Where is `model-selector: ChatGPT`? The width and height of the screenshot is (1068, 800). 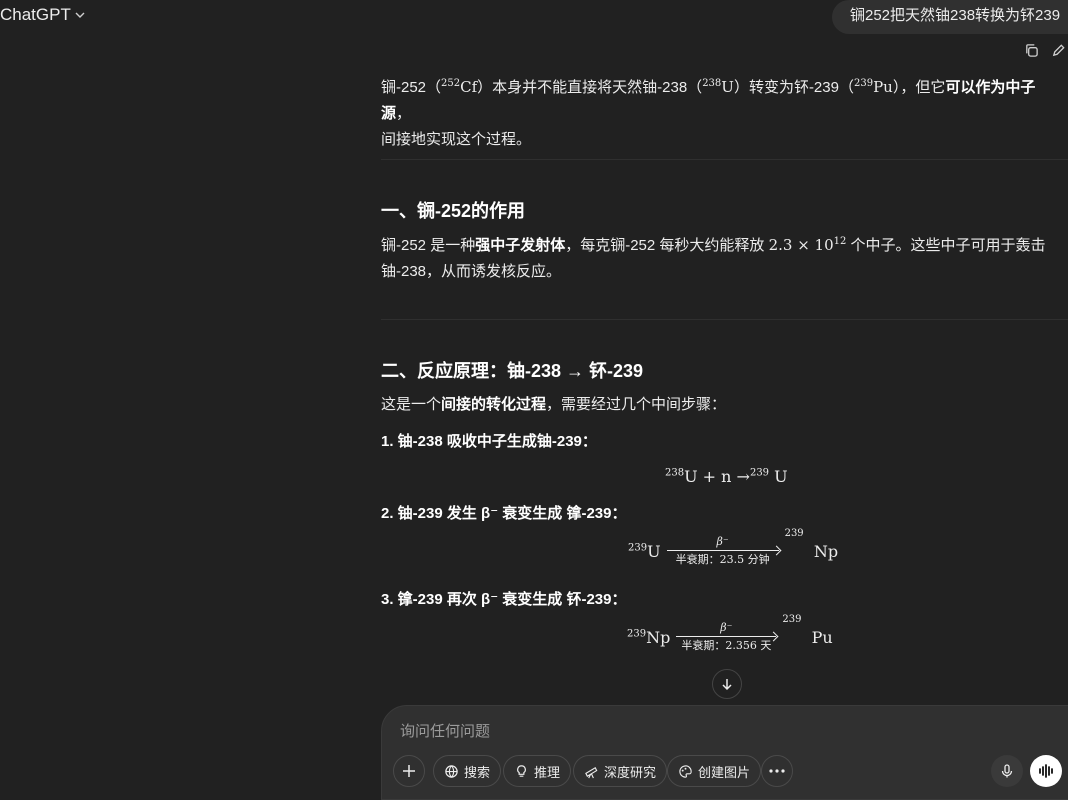 model-selector: ChatGPT is located at coordinates (42, 15).